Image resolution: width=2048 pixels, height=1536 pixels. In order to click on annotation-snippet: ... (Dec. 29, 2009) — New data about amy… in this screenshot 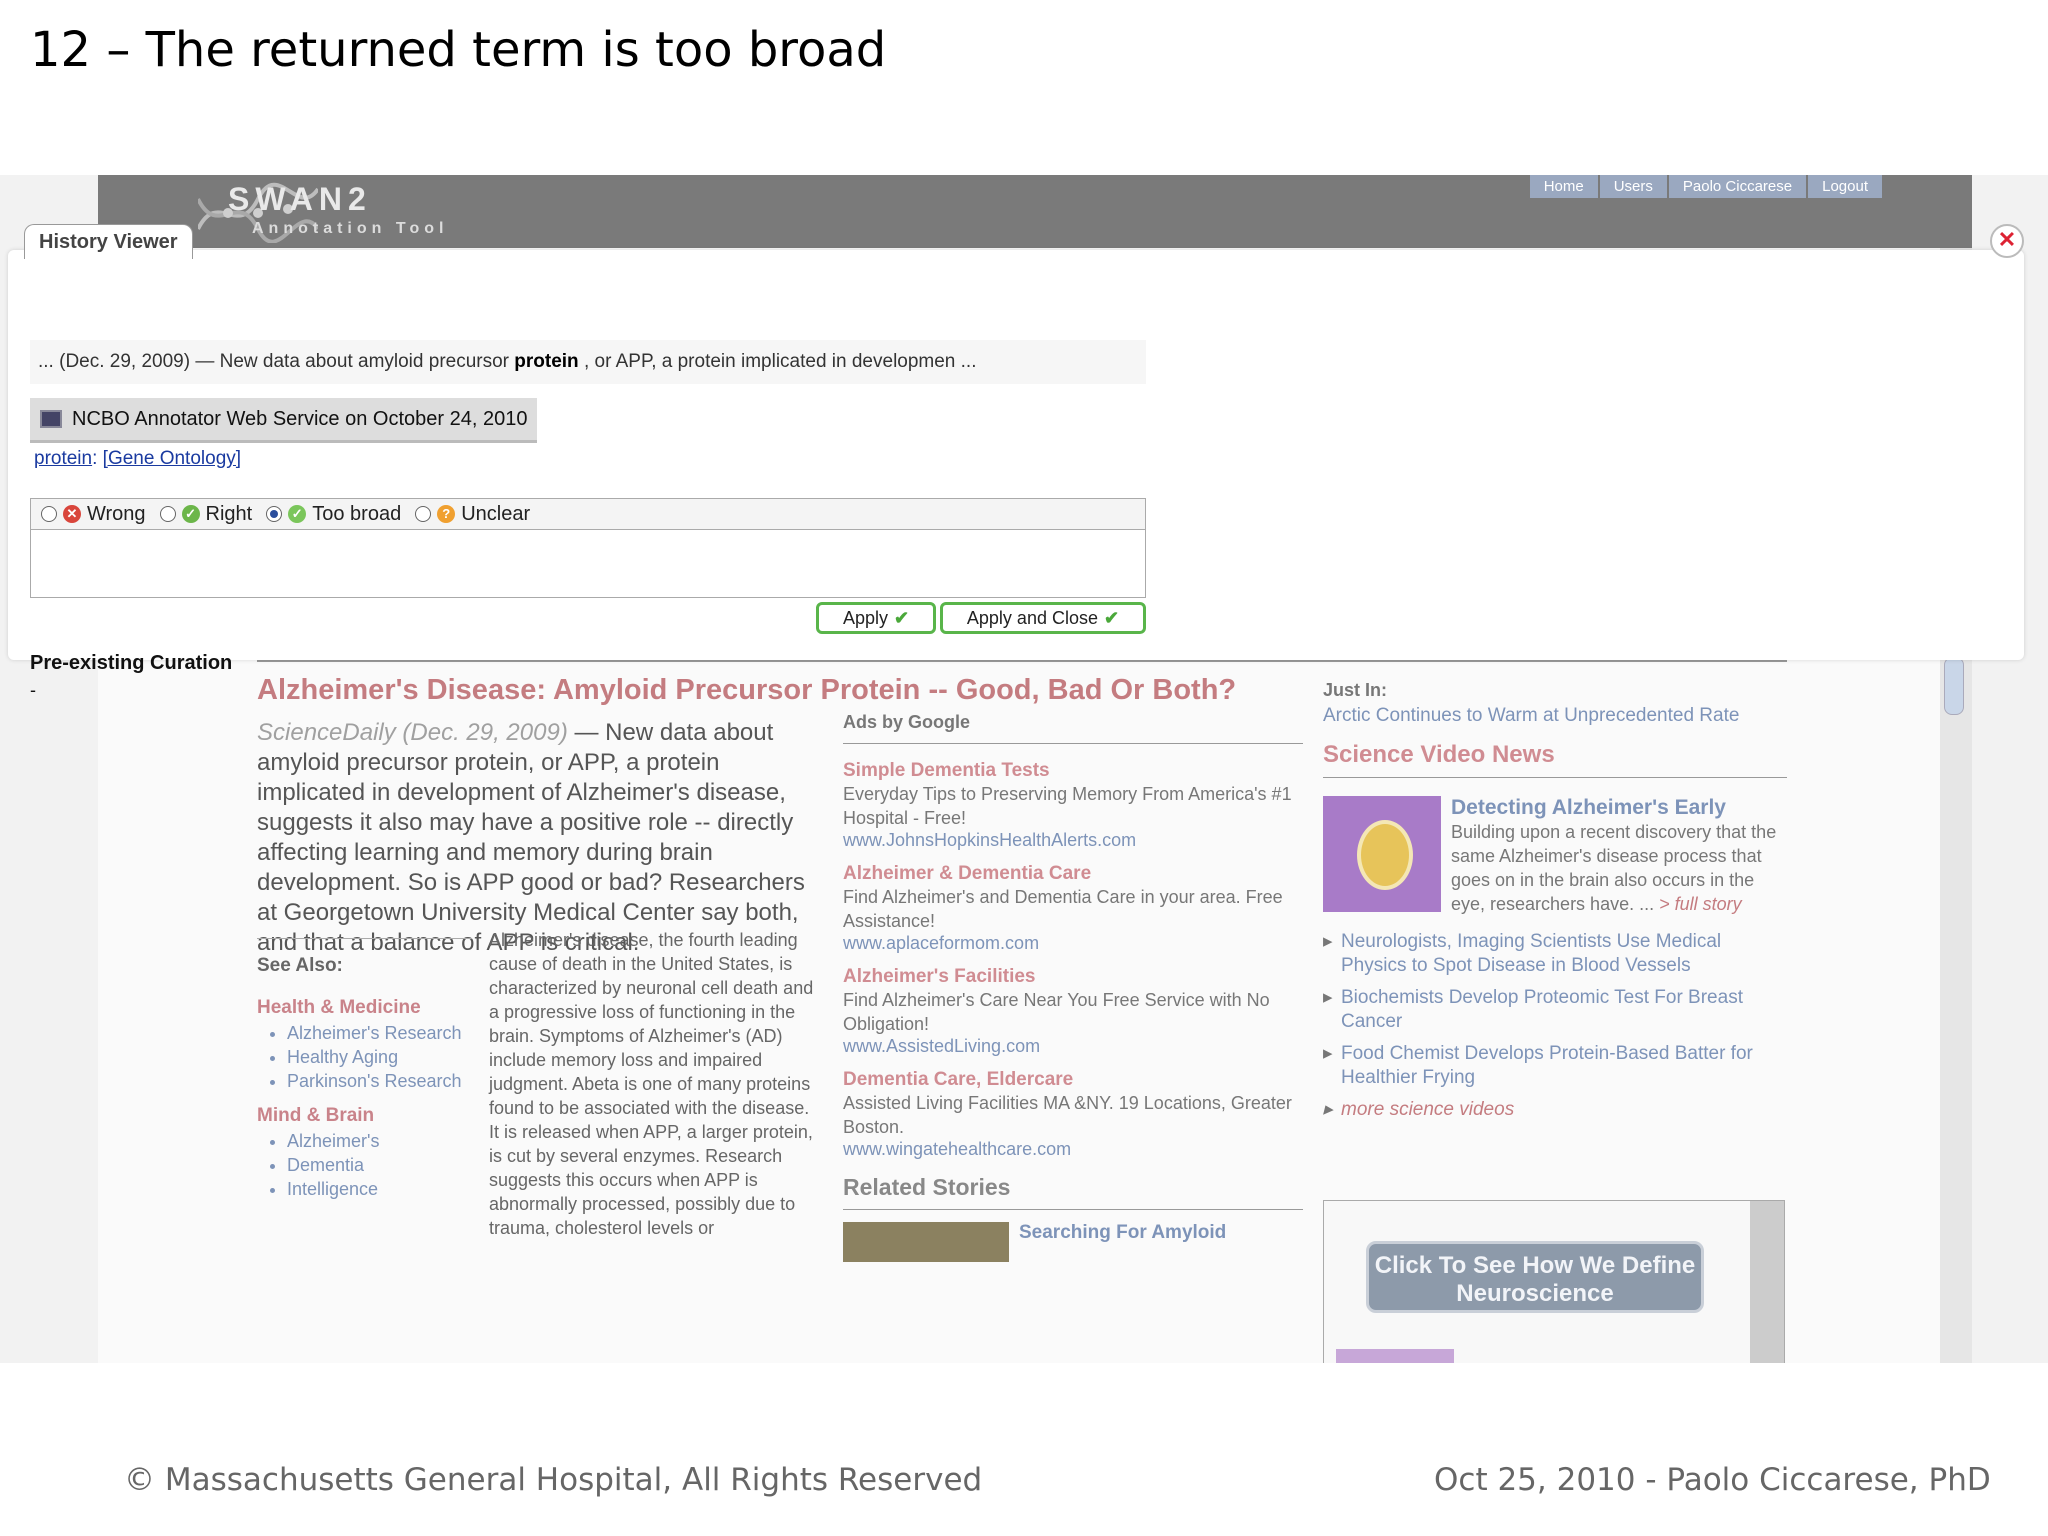, I will do `click(588, 362)`.